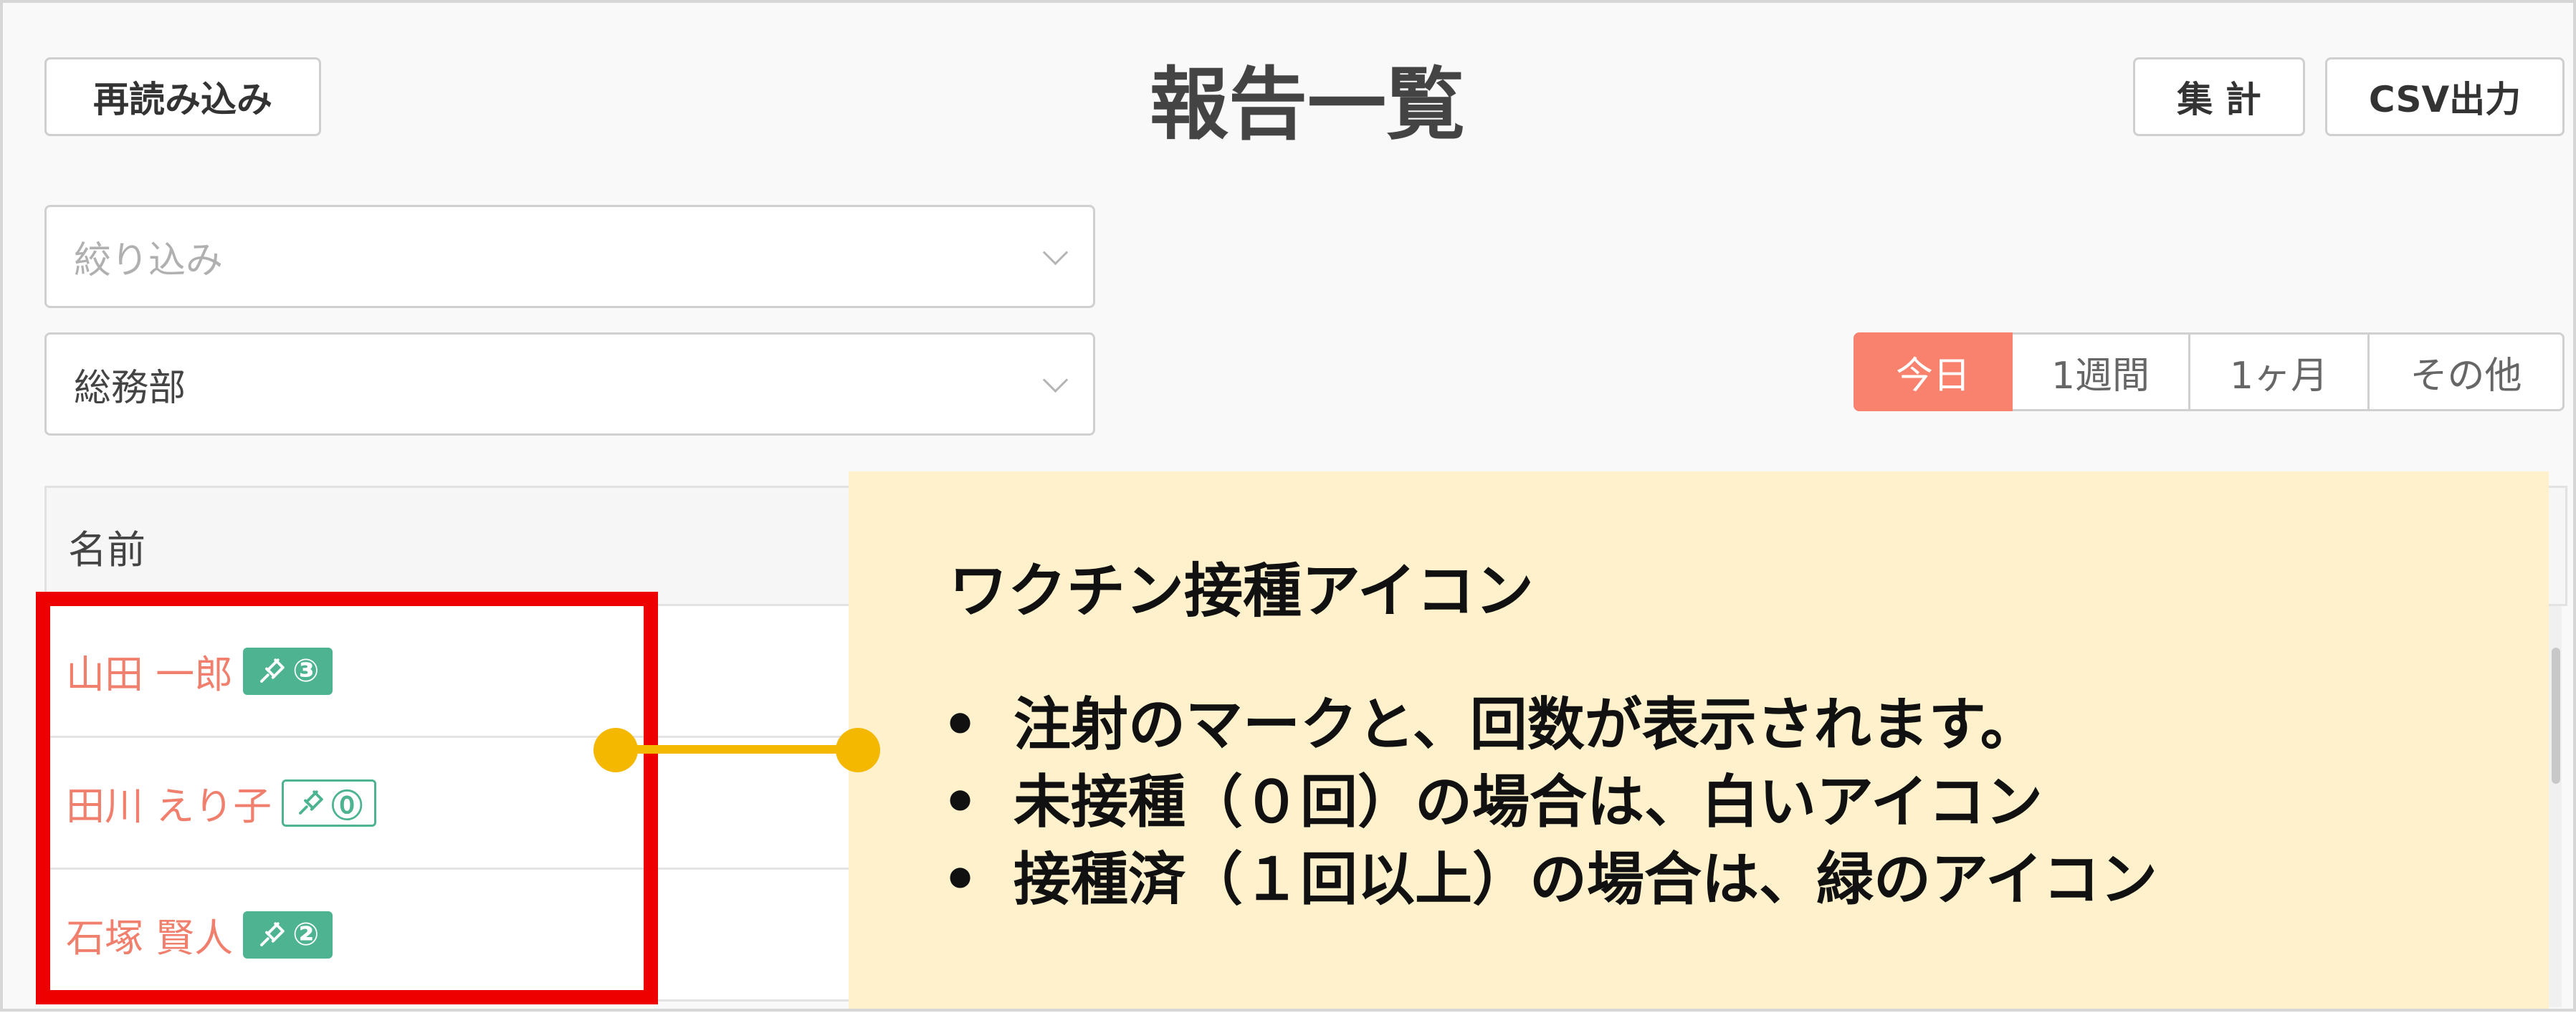 This screenshot has width=2576, height=1013. What do you see at coordinates (1307, 105) in the screenshot?
I see `page-title: 報告一覧` at bounding box center [1307, 105].